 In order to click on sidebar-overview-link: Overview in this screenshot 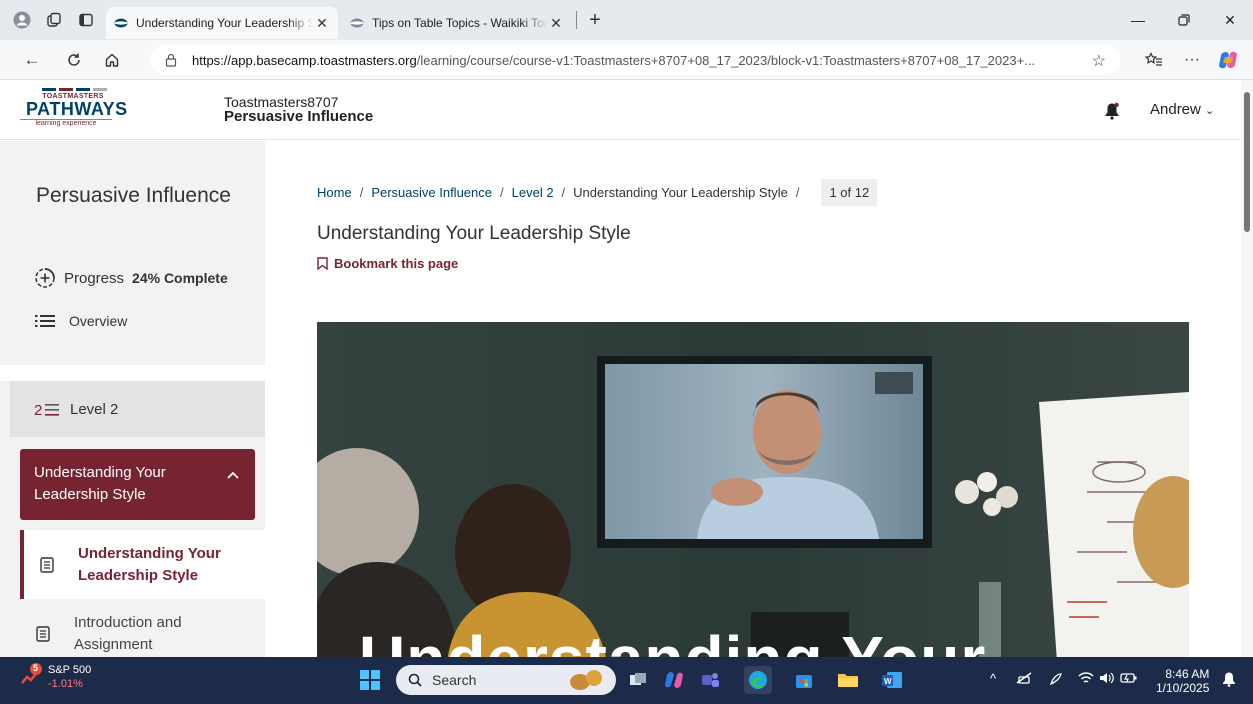, I will do `click(81, 321)`.